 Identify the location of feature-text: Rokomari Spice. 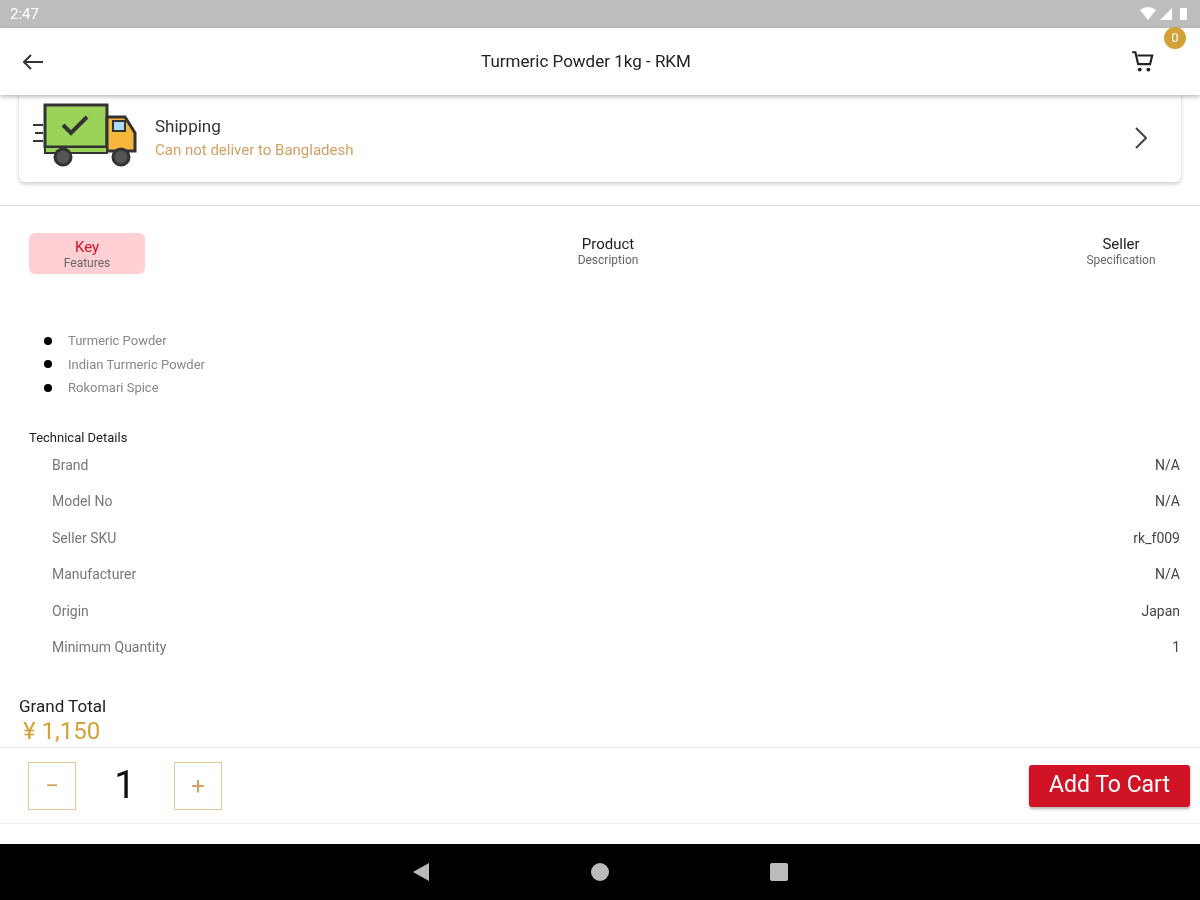
(113, 388).